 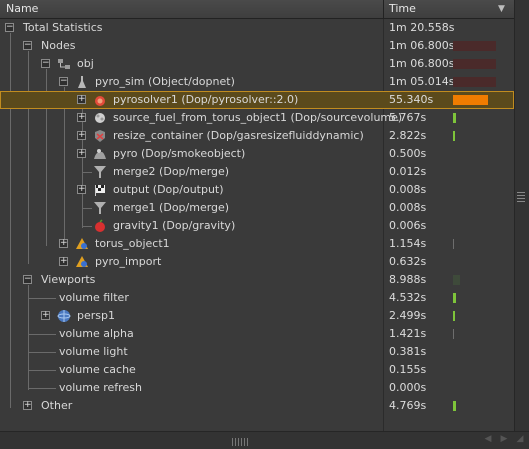 What do you see at coordinates (58, 45) in the screenshot?
I see `row-label: Nodes` at bounding box center [58, 45].